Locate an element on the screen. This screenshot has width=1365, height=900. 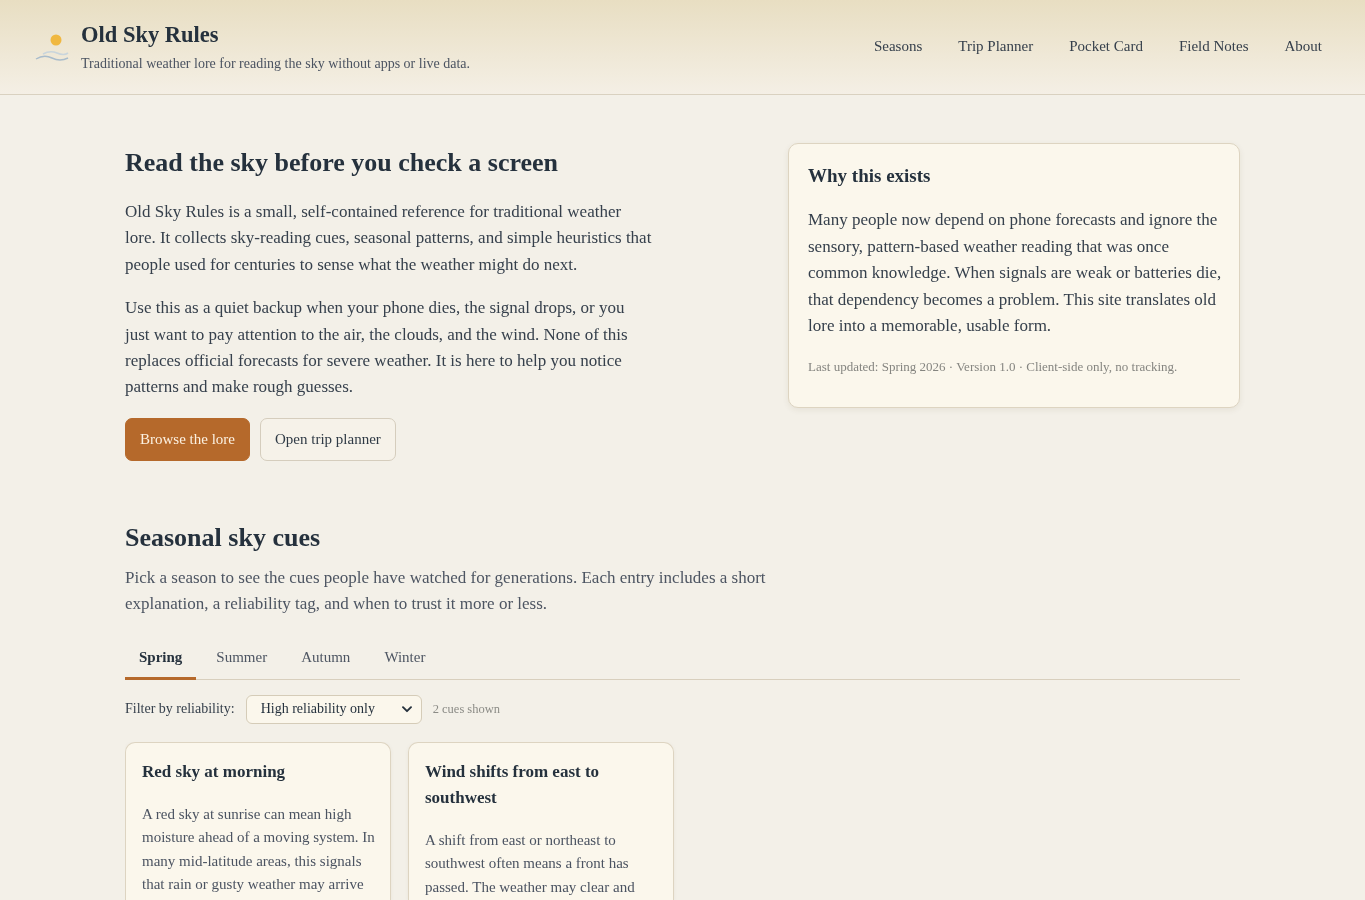
nav-link: About is located at coordinates (1303, 46).